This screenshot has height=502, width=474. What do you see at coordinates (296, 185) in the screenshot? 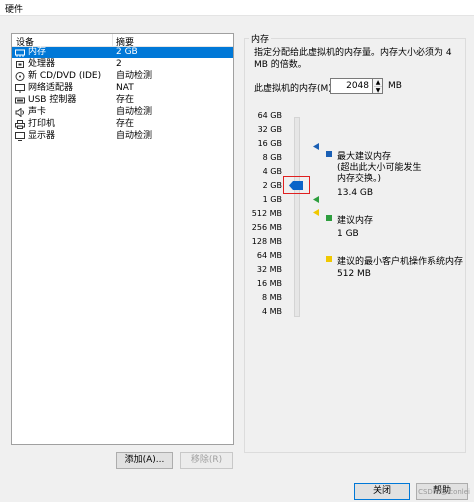
I see `highlight-box` at bounding box center [296, 185].